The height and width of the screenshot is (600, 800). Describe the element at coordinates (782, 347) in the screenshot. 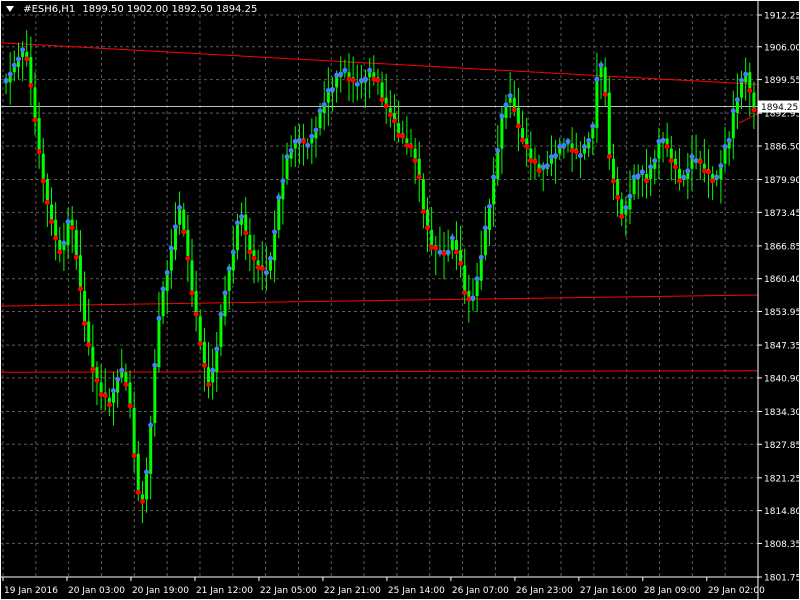

I see `y-tick-label: 1847.35` at that location.